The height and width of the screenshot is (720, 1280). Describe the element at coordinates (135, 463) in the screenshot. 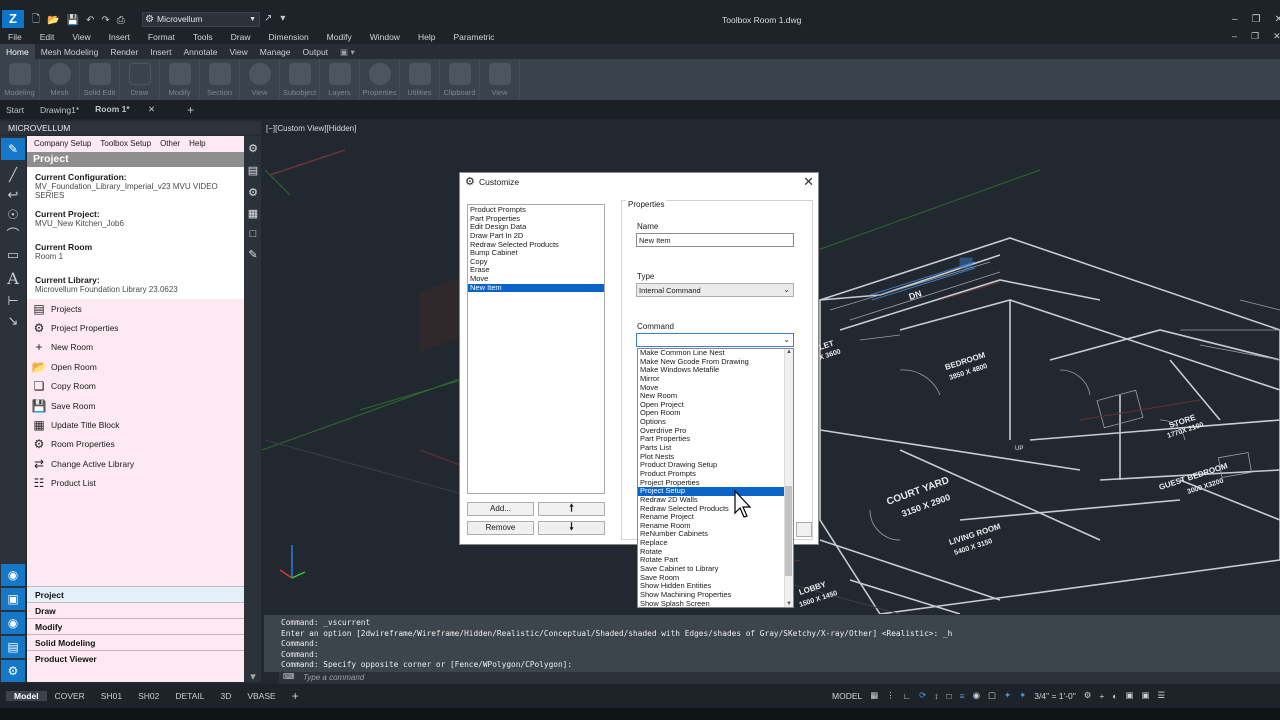

I see `cmd-change-active-library: ⇄ Change Active Library` at that location.